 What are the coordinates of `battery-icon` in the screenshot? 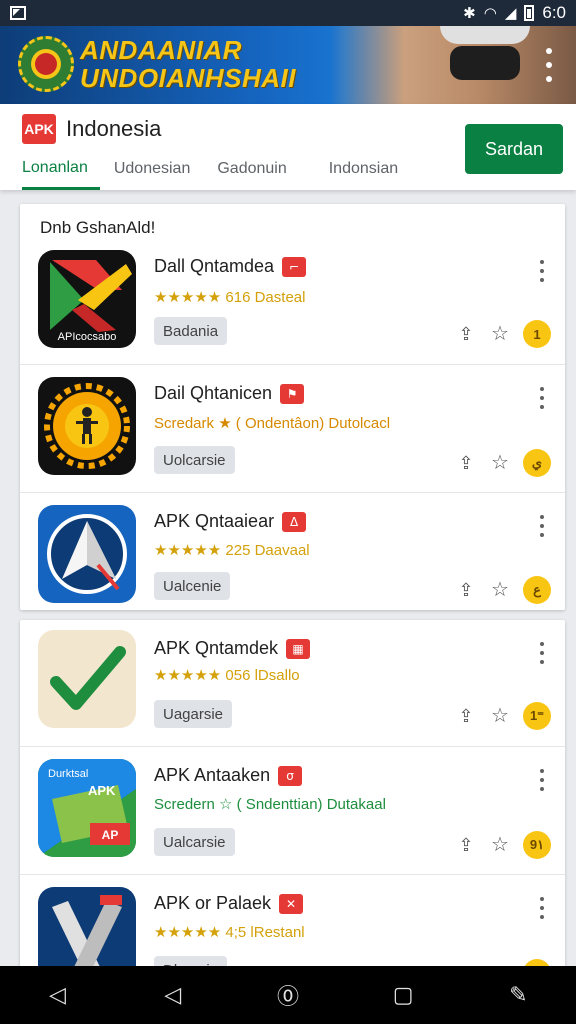 It's located at (529, 13).